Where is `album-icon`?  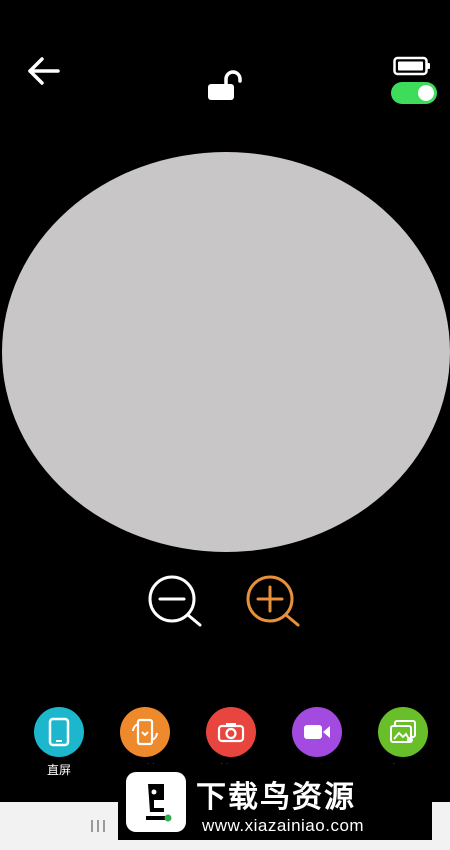
album-icon is located at coordinates (403, 732).